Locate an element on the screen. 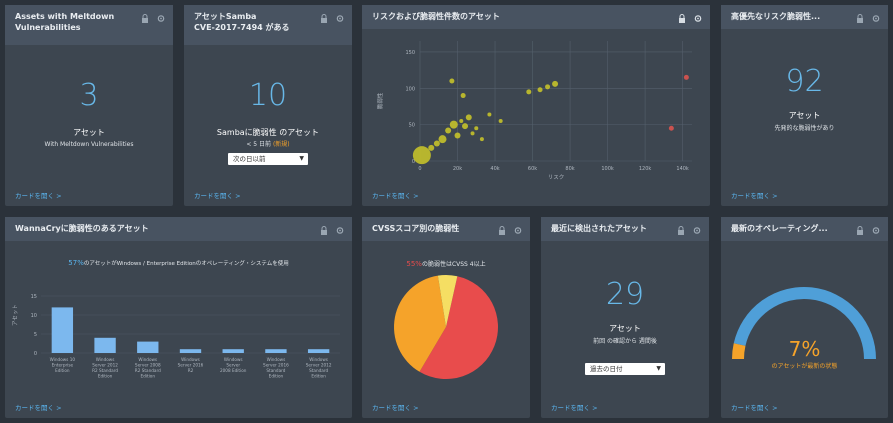 The image size is (893, 423). x-tick-label: 140k is located at coordinates (682, 169).